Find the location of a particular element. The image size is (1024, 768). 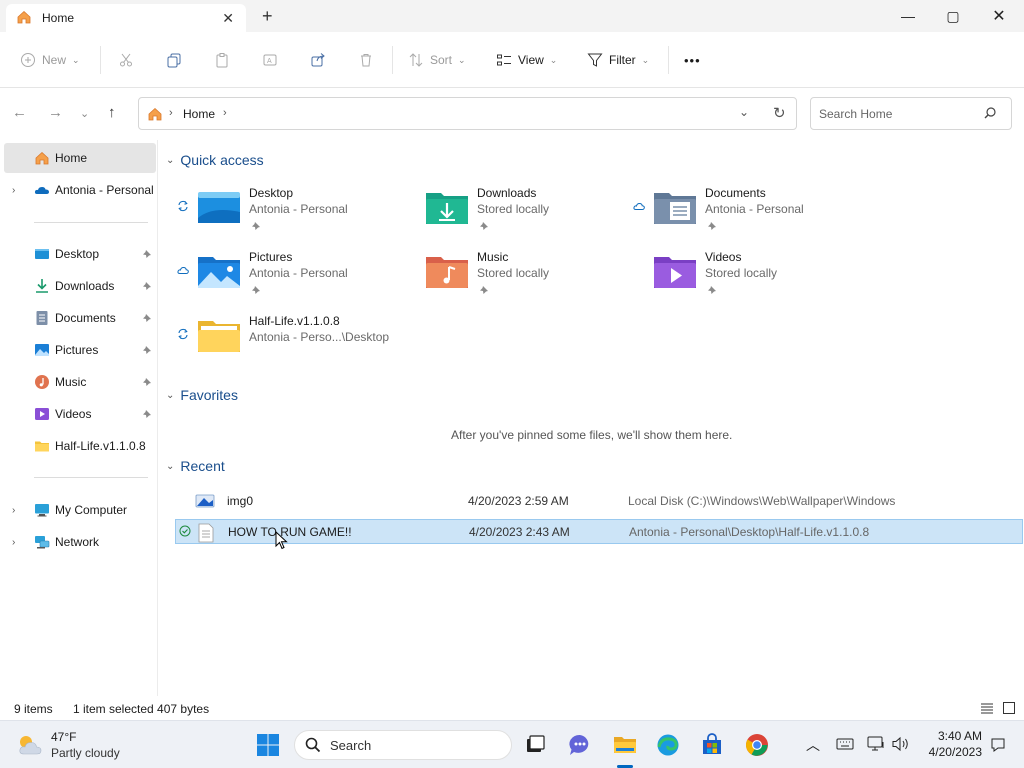

breadcrumb-home: Home is located at coordinates (199, 114).